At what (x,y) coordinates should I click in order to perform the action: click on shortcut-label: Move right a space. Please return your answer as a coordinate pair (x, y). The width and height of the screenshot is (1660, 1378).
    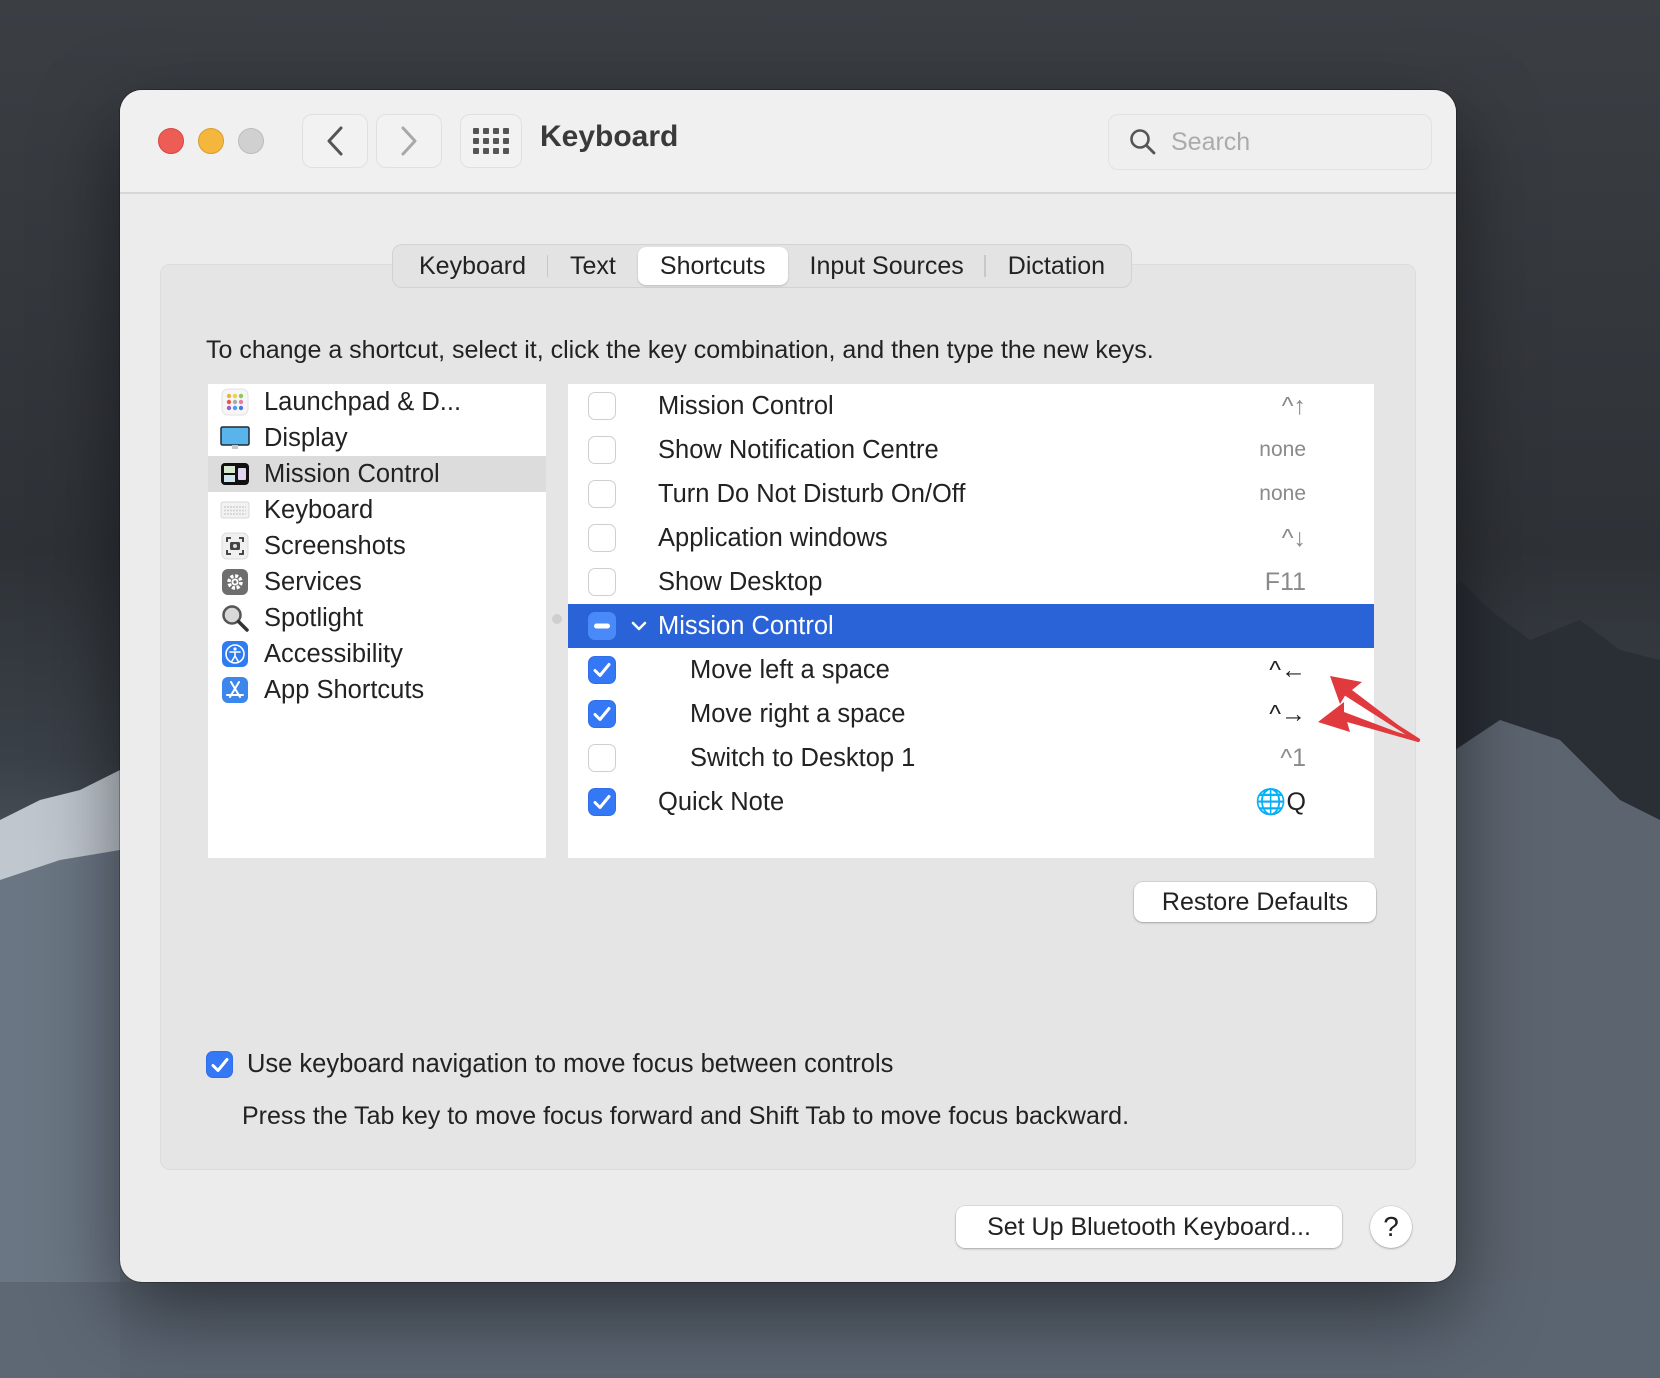
    Looking at the image, I should click on (798, 713).